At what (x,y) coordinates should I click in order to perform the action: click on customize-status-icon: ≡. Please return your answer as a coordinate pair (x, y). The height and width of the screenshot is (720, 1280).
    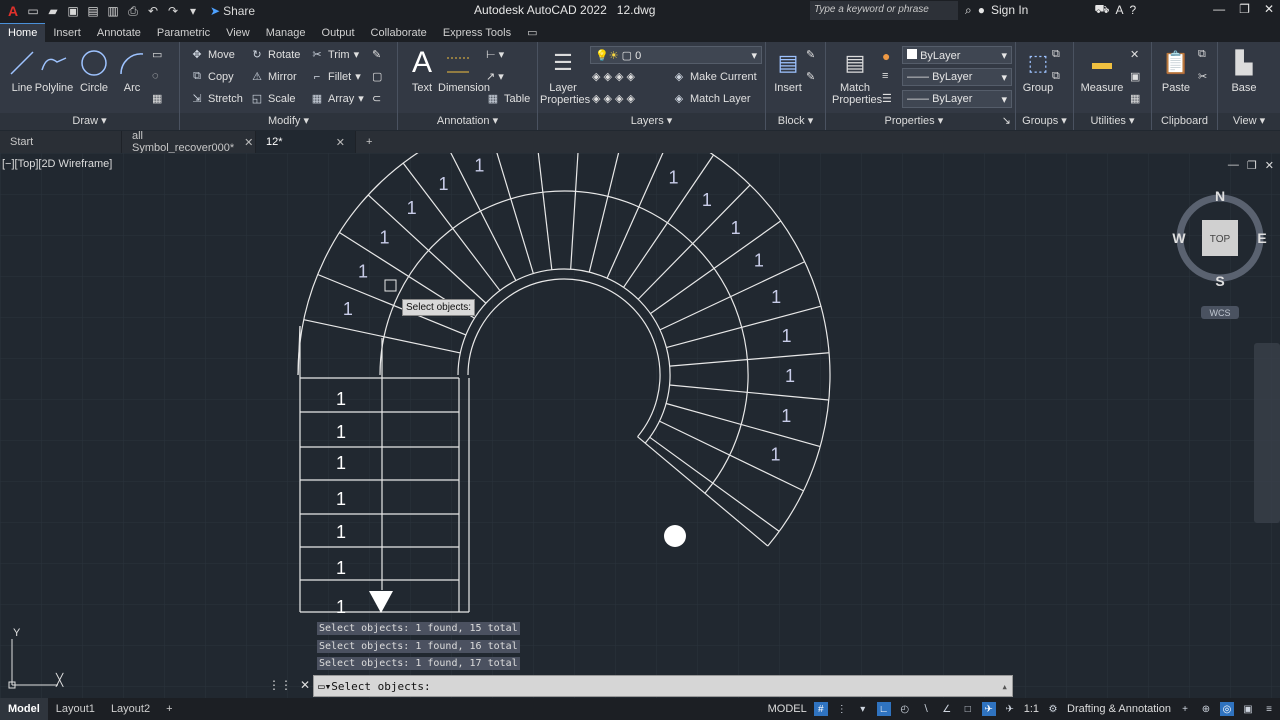
    Looking at the image, I should click on (1269, 709).